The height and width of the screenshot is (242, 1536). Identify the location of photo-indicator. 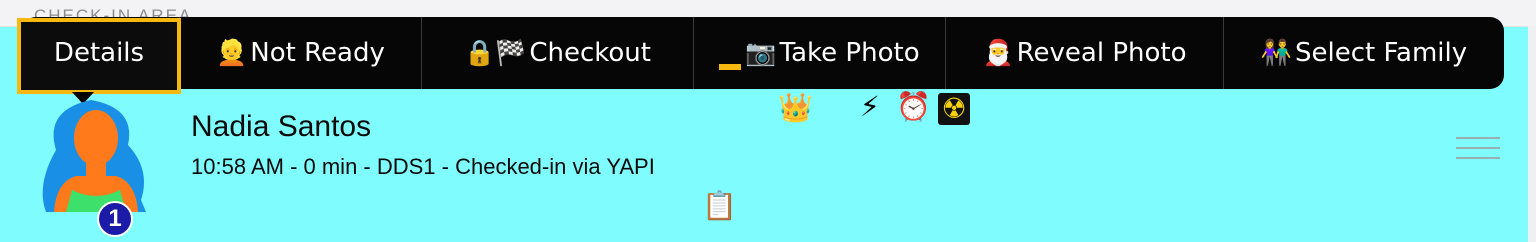
(730, 67).